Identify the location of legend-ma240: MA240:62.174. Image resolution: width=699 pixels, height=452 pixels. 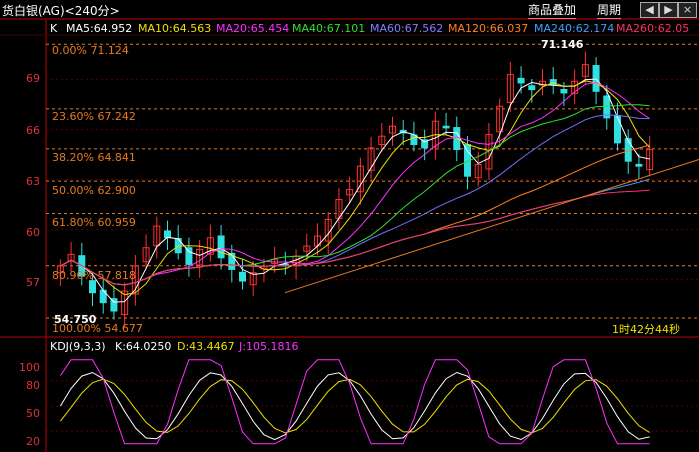
(574, 28).